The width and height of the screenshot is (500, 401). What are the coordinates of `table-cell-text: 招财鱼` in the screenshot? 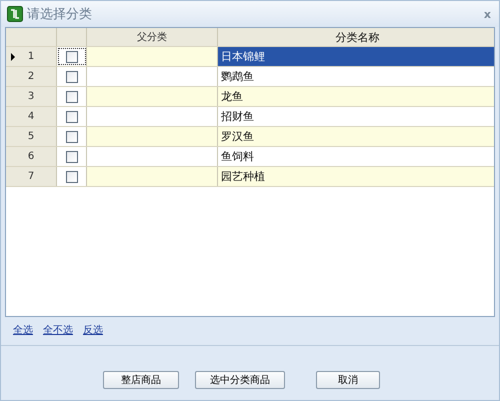 It's located at (237, 117).